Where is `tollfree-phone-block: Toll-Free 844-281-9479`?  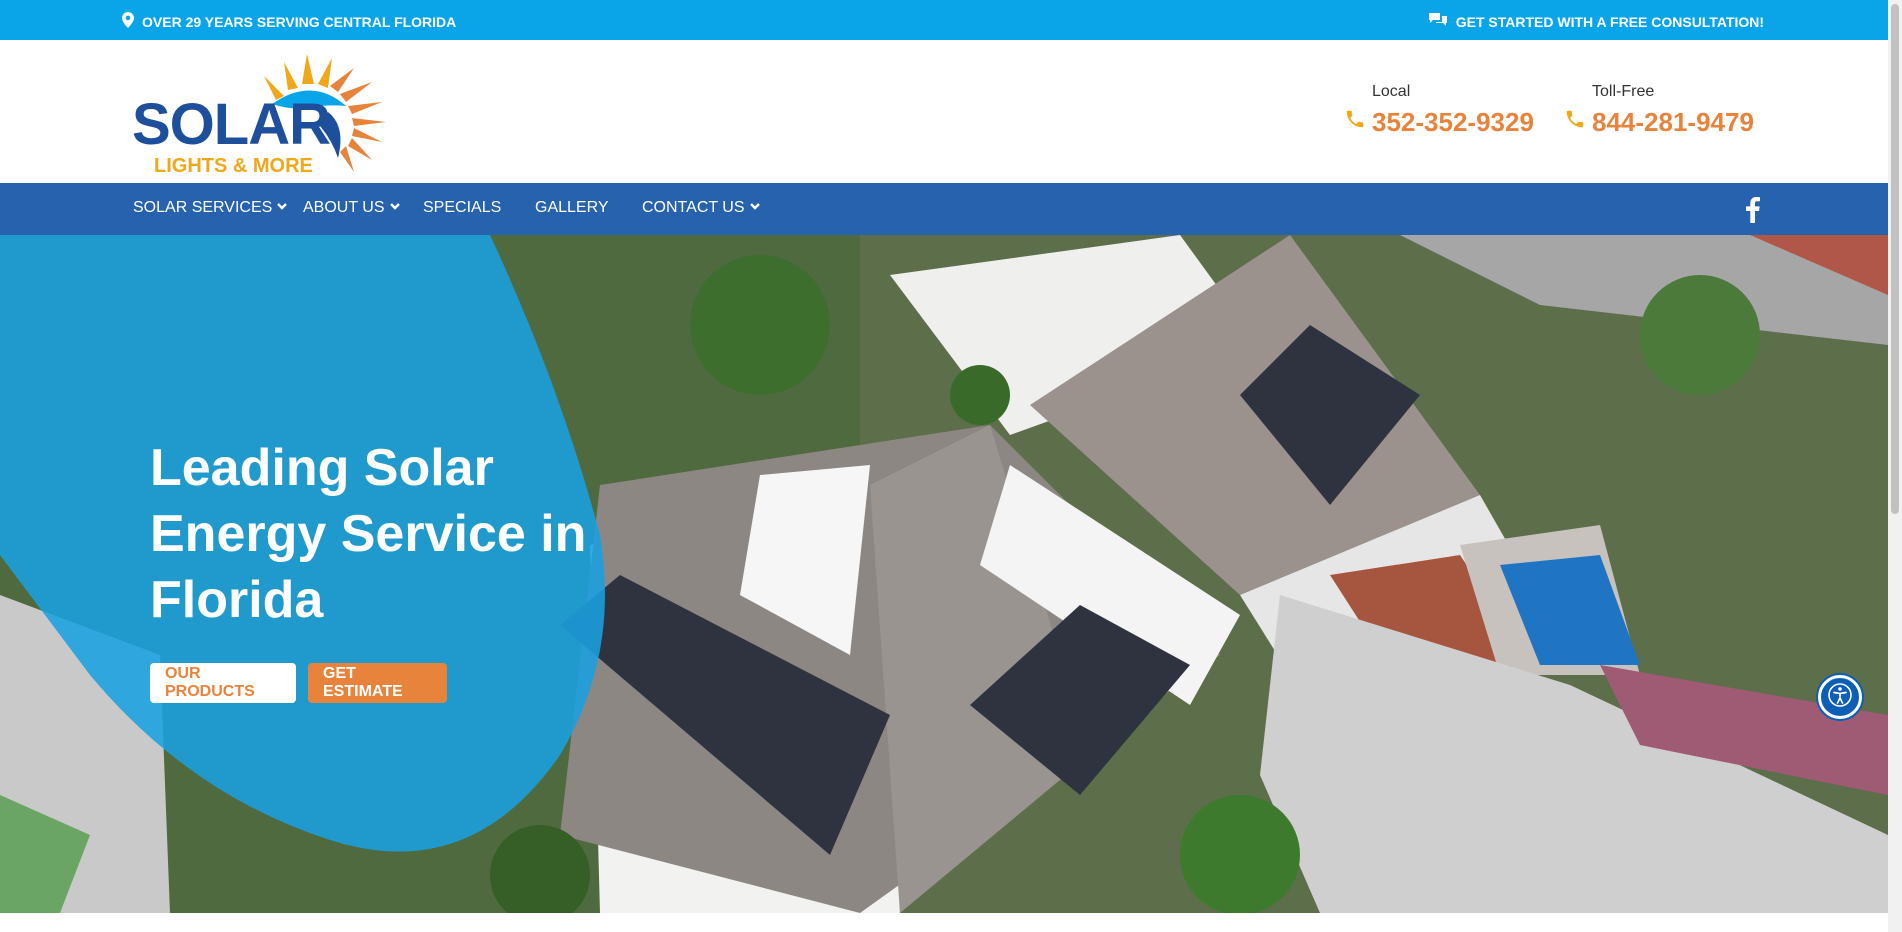 tollfree-phone-block: Toll-Free 844-281-9479 is located at coordinates (1659, 109).